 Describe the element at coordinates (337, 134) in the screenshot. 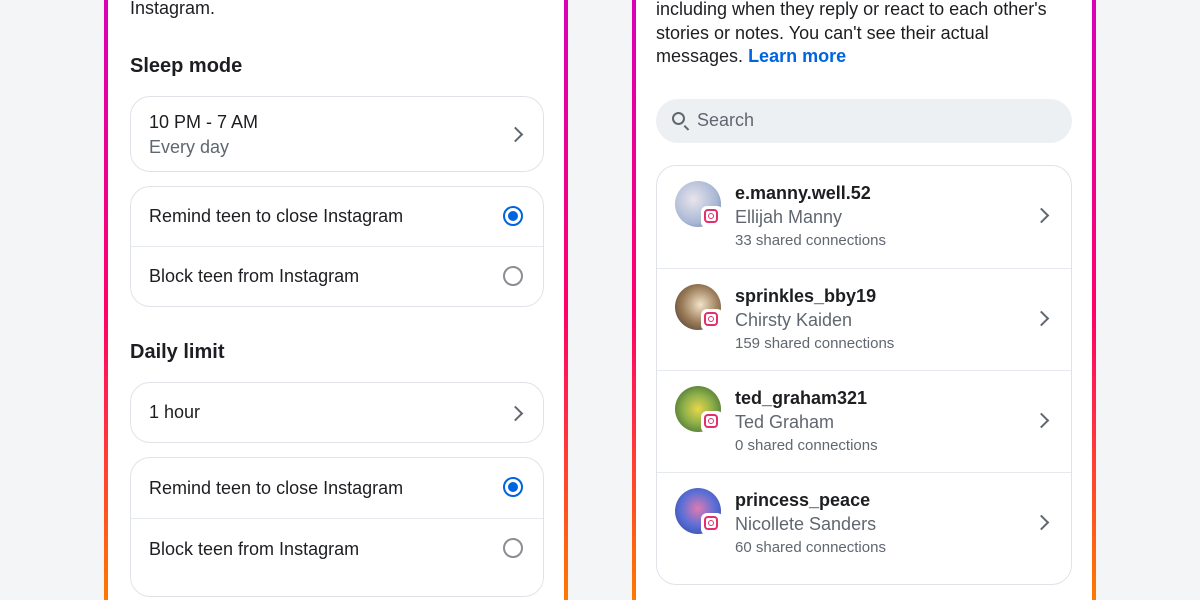

I see `sleep-mode-schedule-row: 10 PM - 7 AM Every day` at that location.